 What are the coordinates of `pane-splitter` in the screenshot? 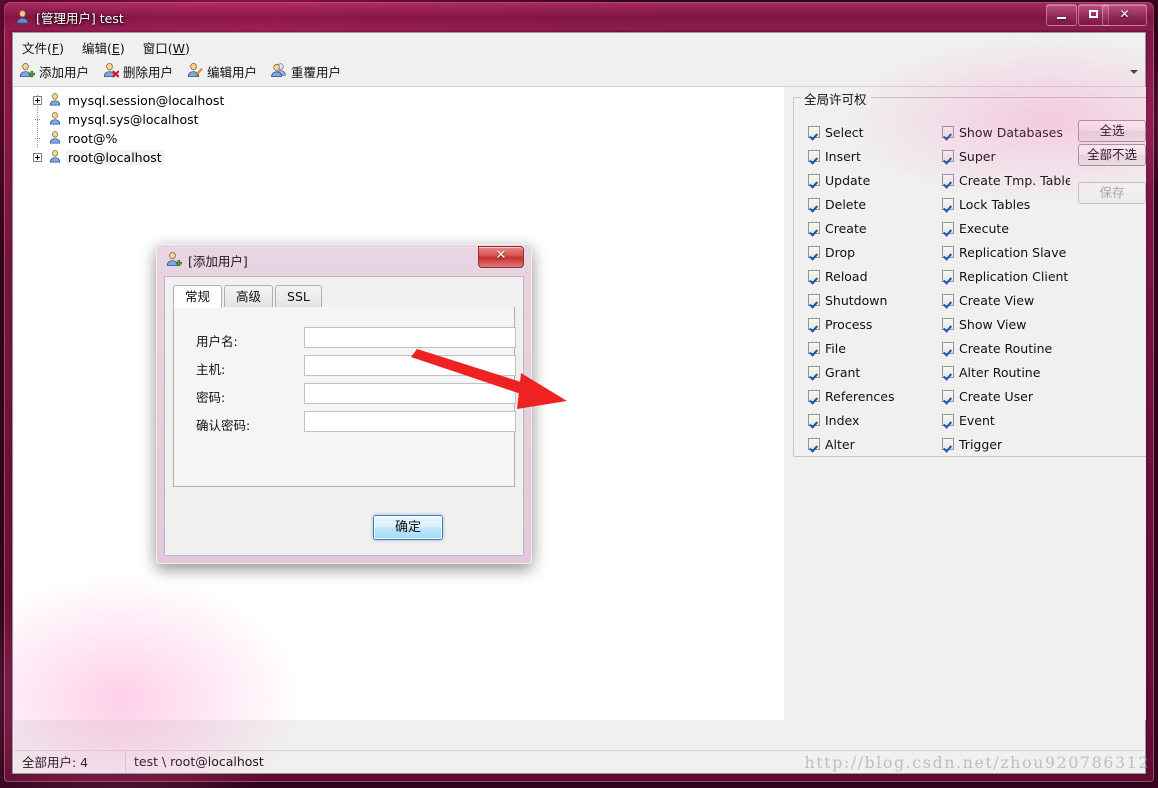 It's located at (786, 403).